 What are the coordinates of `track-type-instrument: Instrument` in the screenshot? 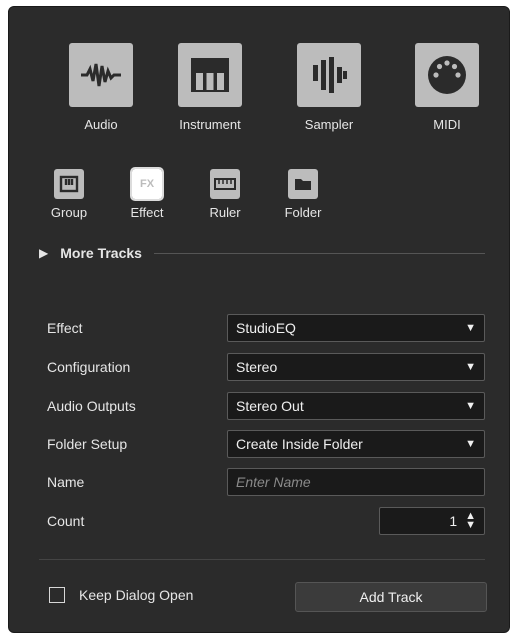 It's located at (210, 87).